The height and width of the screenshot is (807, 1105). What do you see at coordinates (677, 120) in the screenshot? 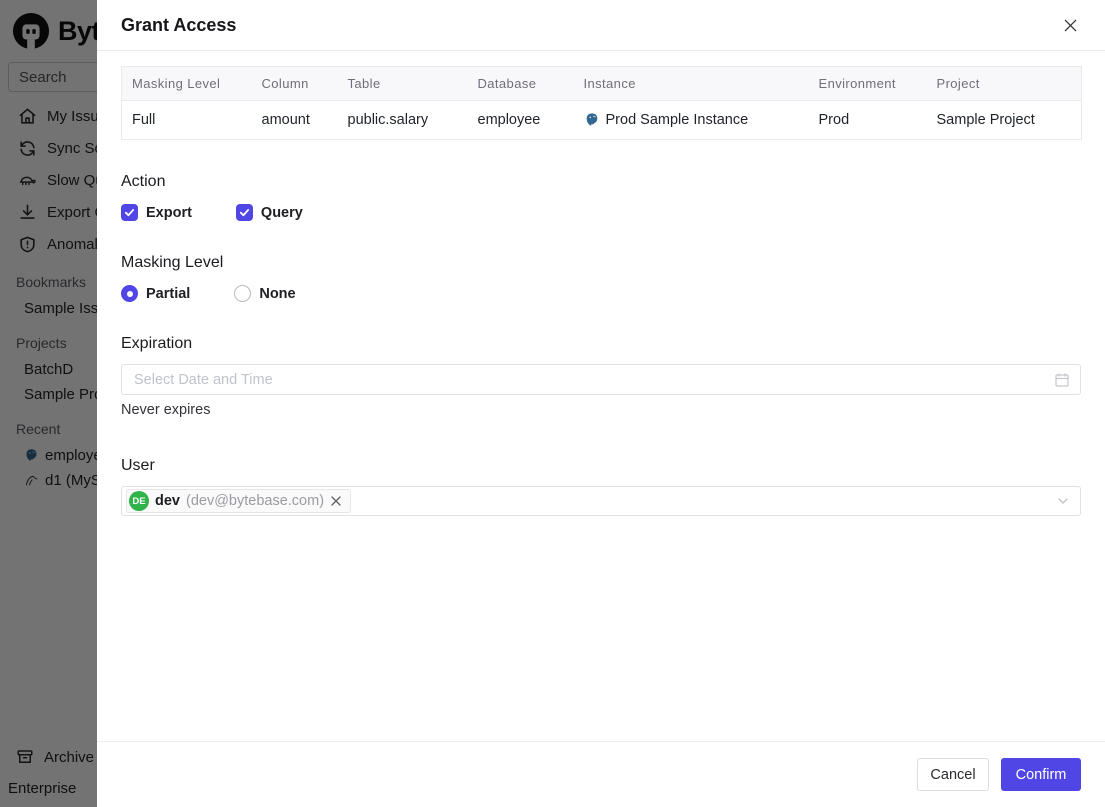
I see `instance-name: Prod Sample Instance` at bounding box center [677, 120].